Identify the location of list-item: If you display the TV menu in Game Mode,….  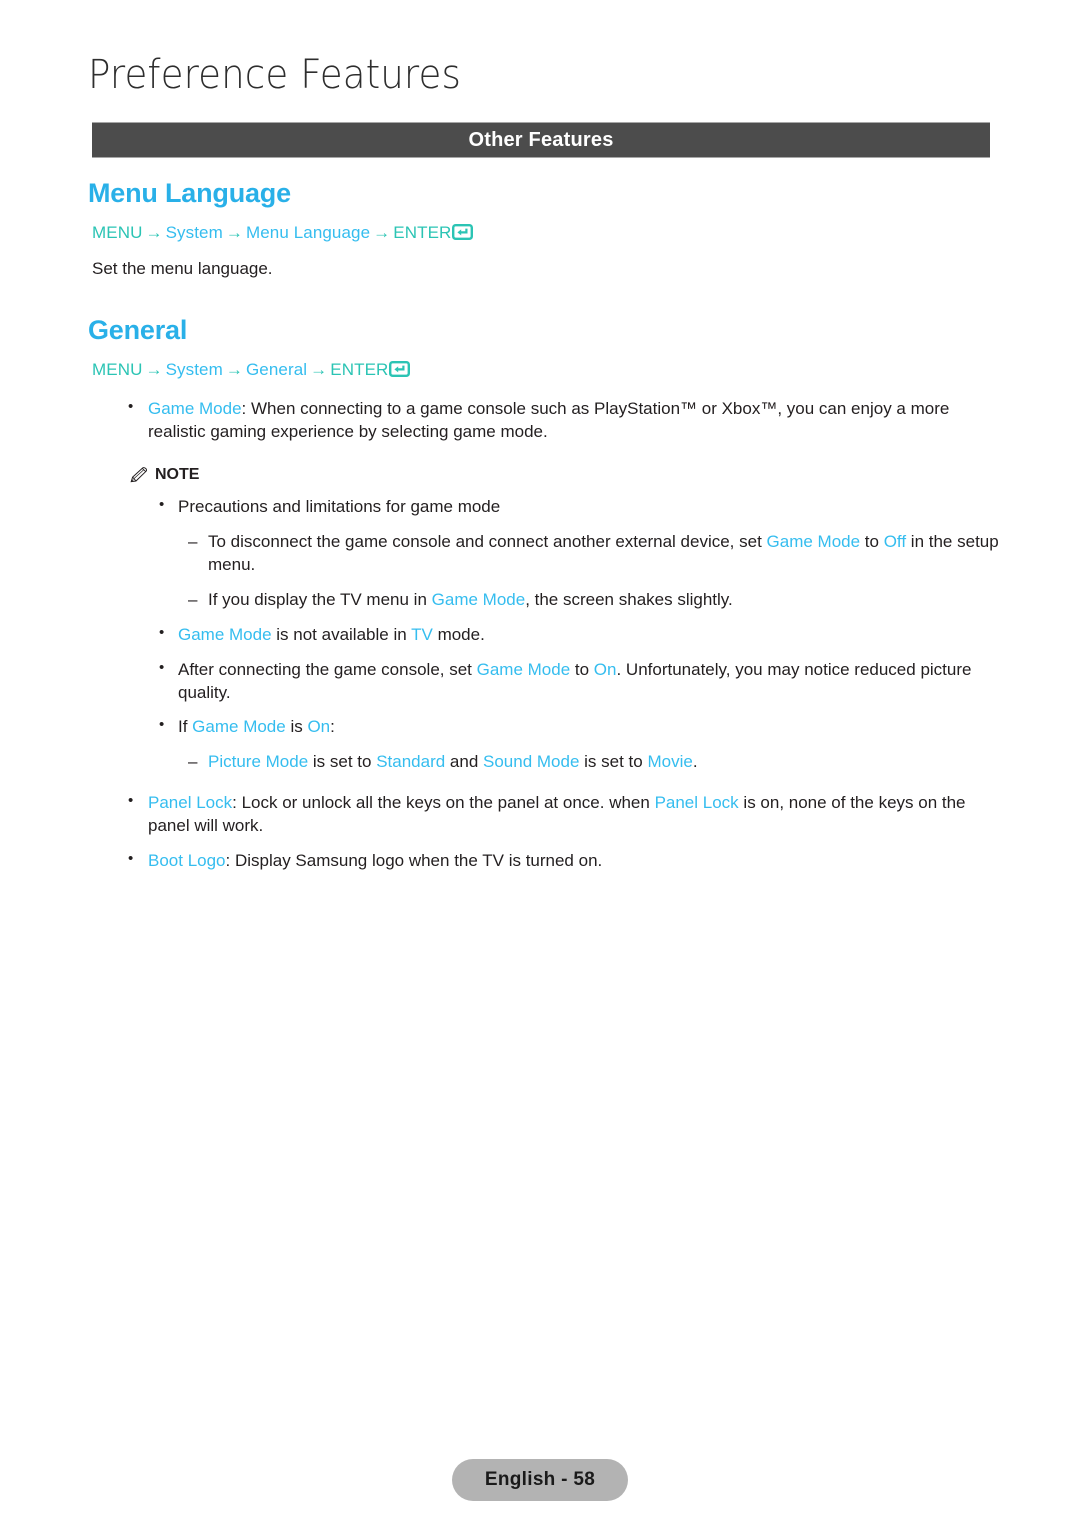
(594, 600).